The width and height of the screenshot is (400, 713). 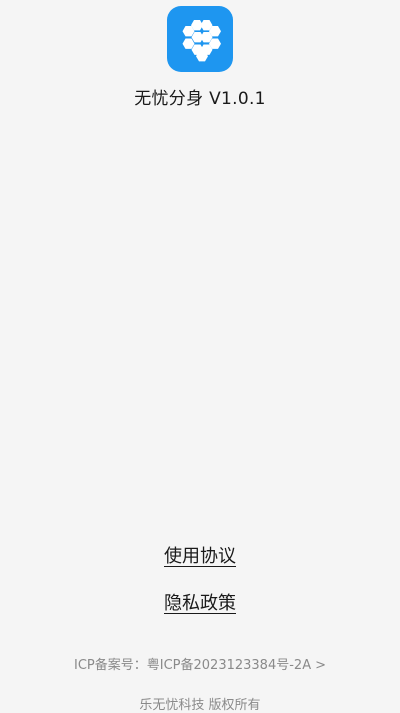 I want to click on app-logo-icon, so click(x=200, y=39).